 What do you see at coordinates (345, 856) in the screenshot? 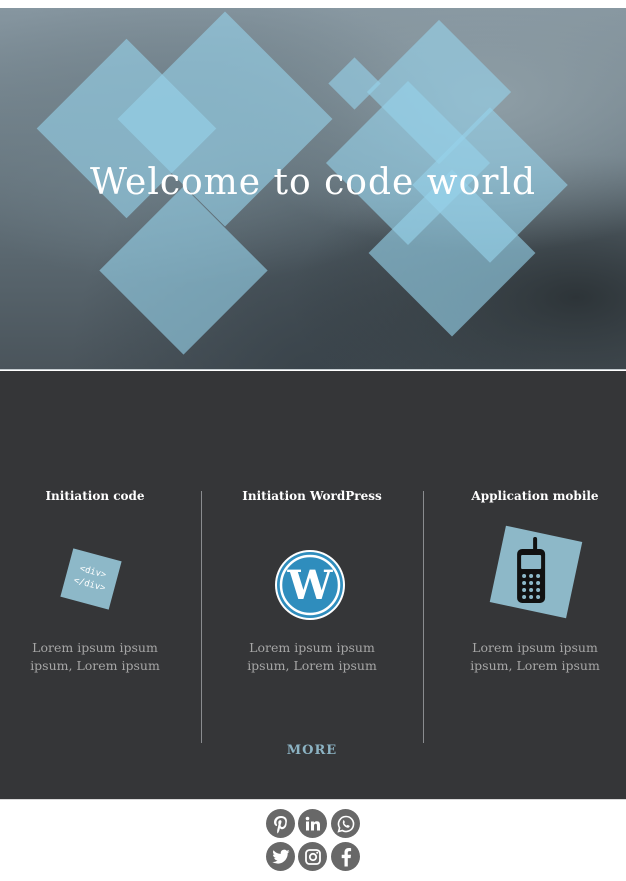
I see `facebook-icon` at bounding box center [345, 856].